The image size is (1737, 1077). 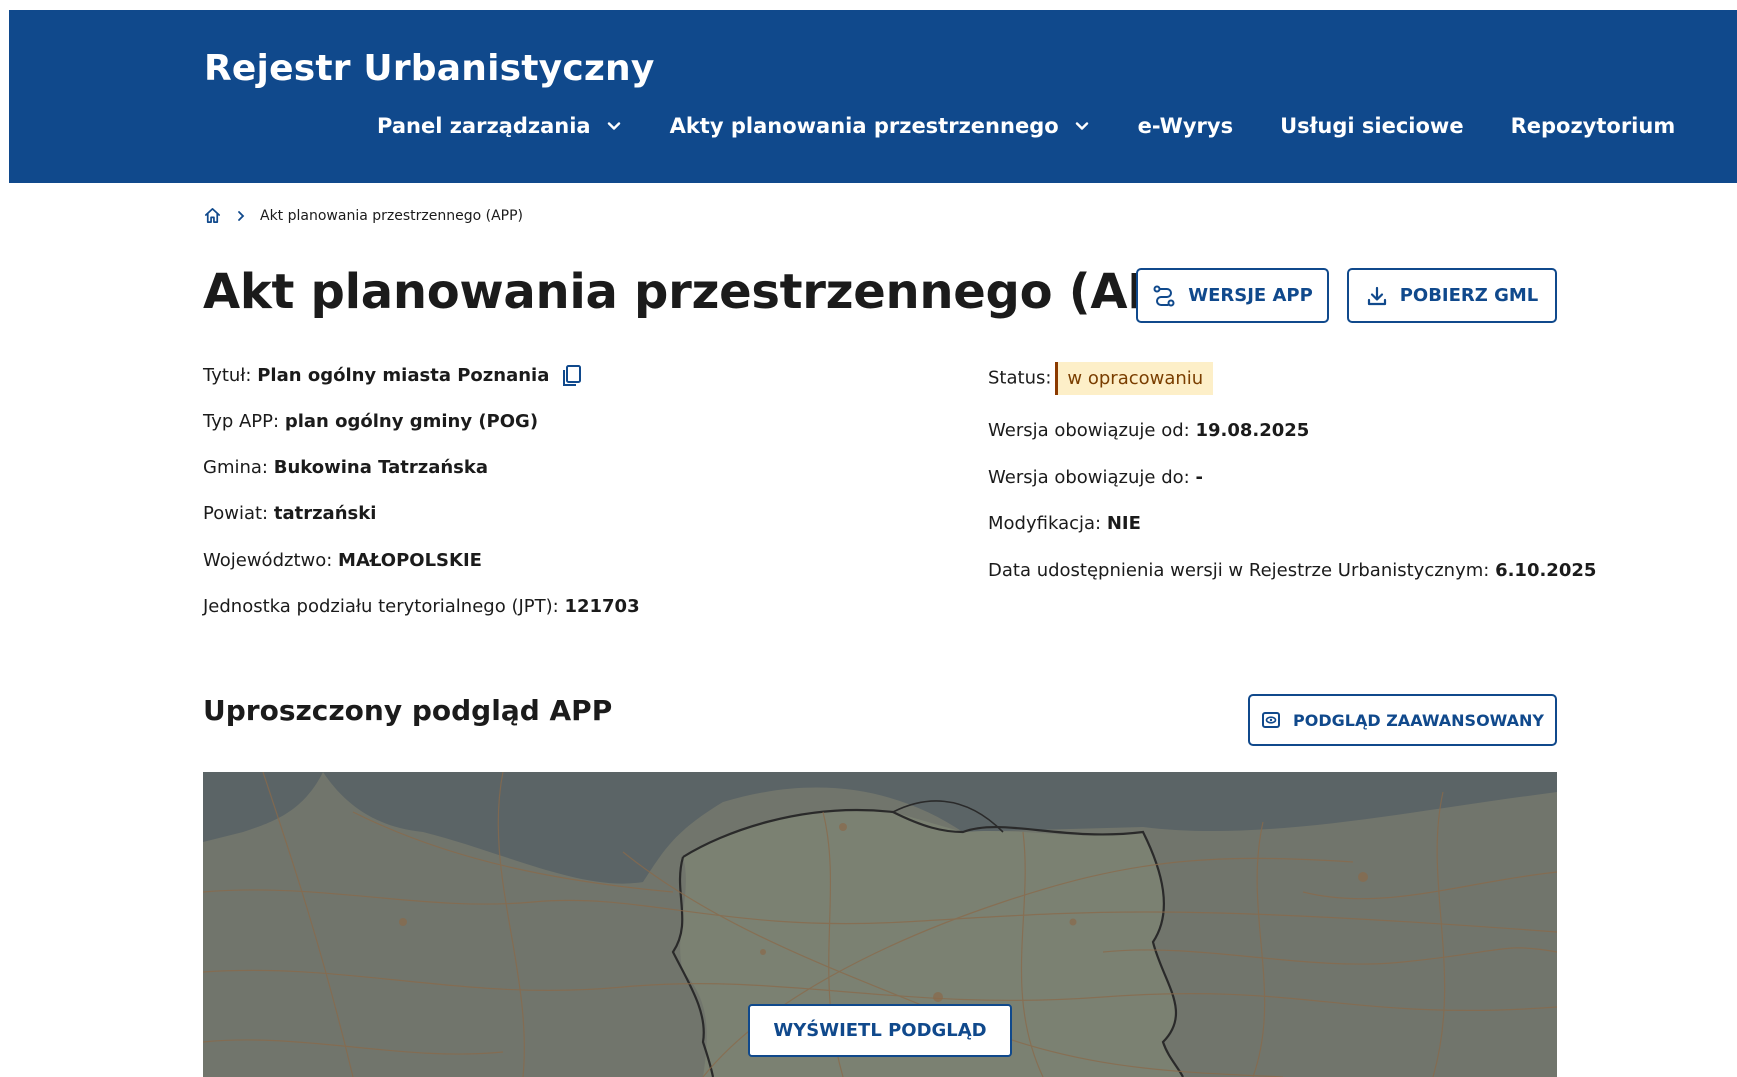 I want to click on breadcrumb: Akt planowania przestrzennego (APP), so click(x=363, y=215).